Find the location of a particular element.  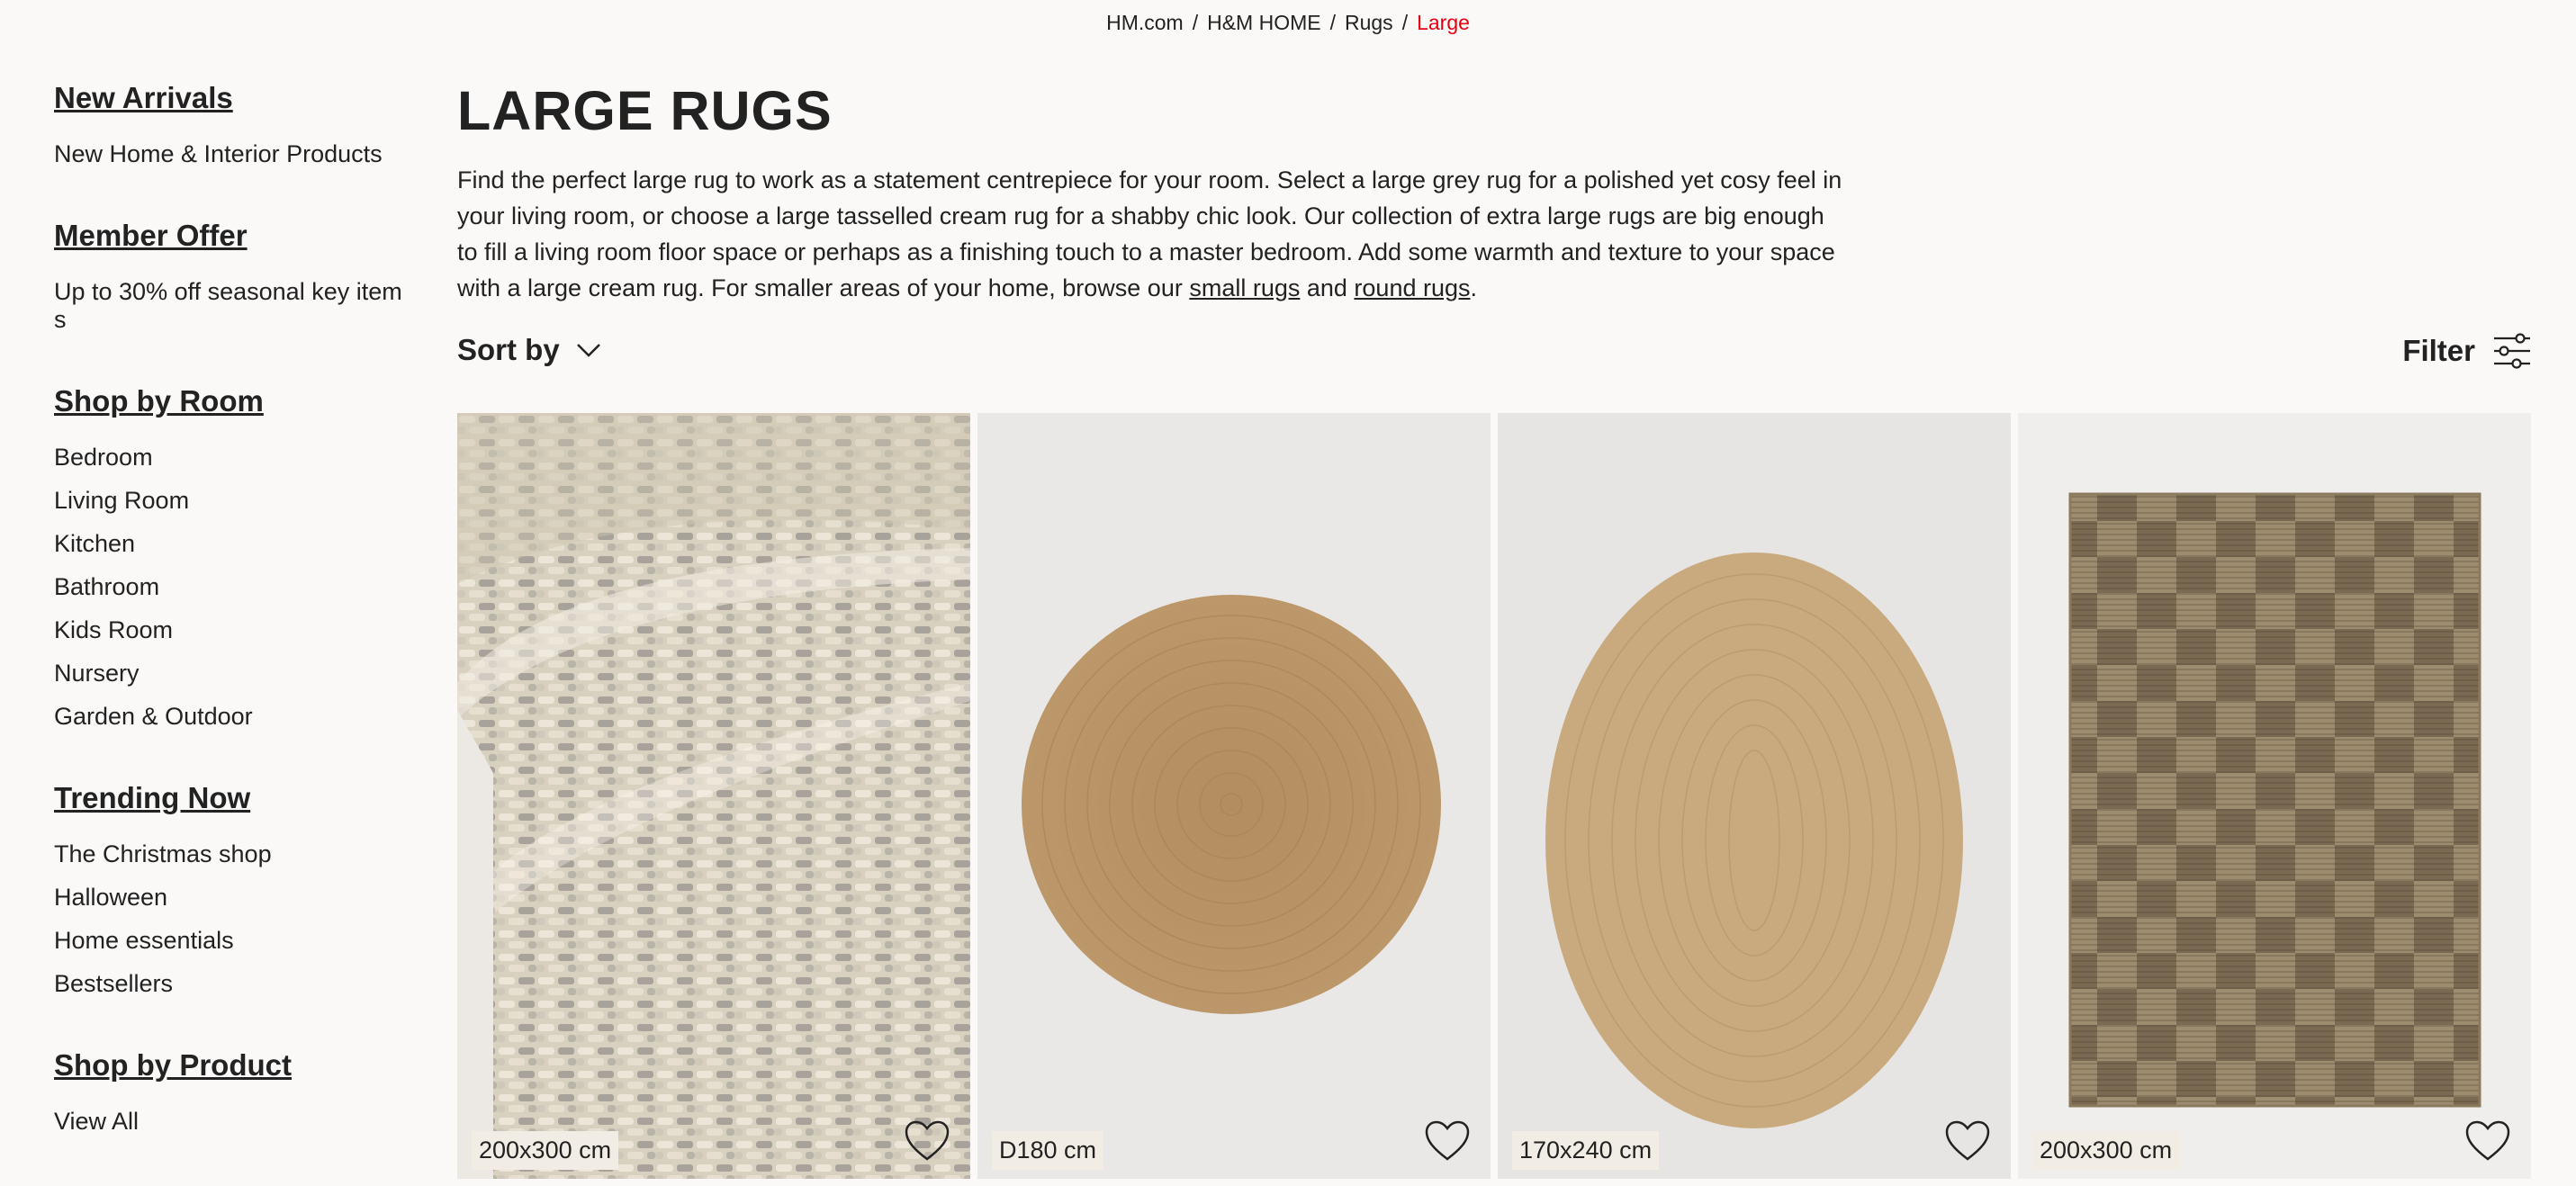

sidebar-item-bathroom: Bathroom is located at coordinates (229, 587).